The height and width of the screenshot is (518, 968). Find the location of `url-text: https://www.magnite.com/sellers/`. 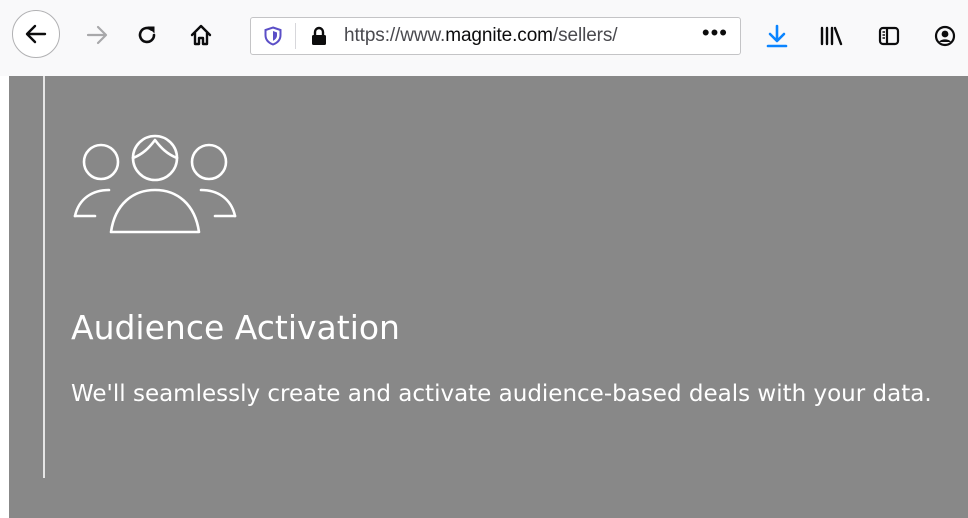

url-text: https://www.magnite.com/sellers/ is located at coordinates (481, 36).